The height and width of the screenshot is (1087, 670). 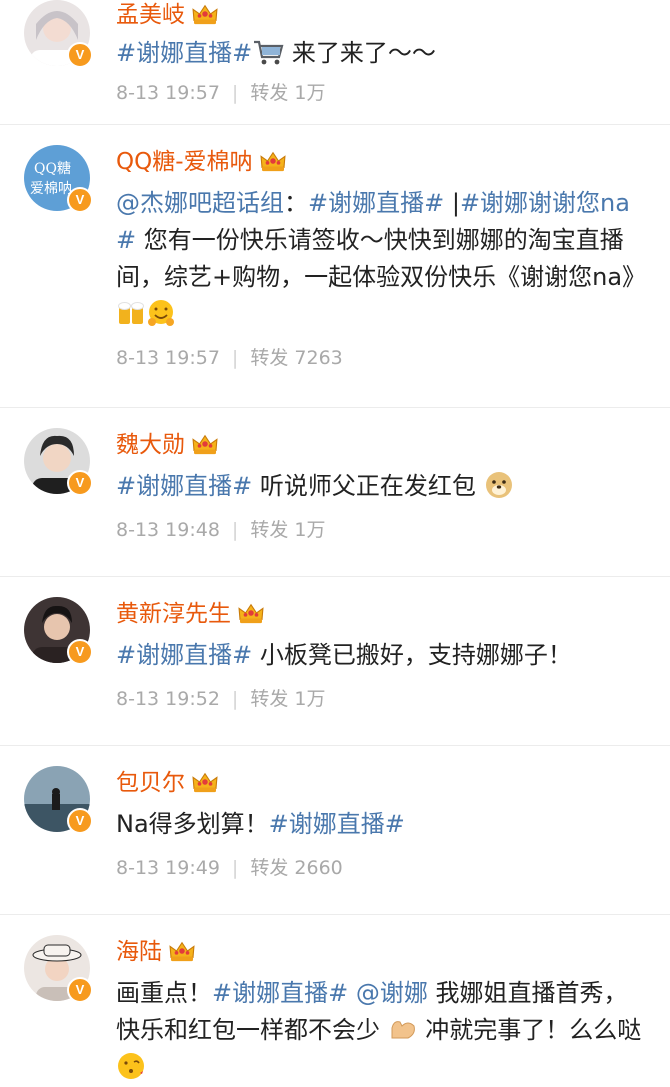 What do you see at coordinates (150, 783) in the screenshot?
I see `user-name: 包贝尔` at bounding box center [150, 783].